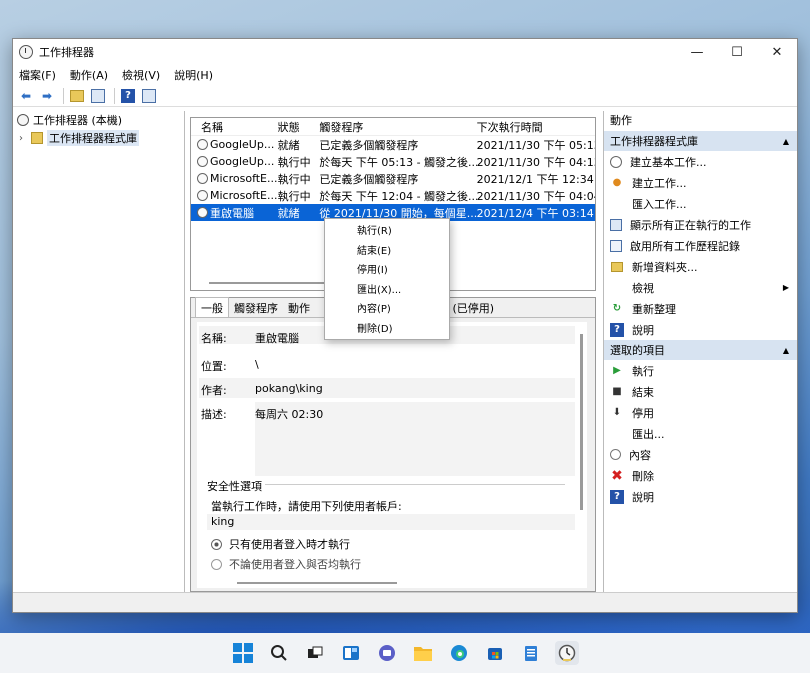 This screenshot has width=810, height=673. Describe the element at coordinates (700, 412) in the screenshot. I see `action-disable: ⬇ 停用` at that location.